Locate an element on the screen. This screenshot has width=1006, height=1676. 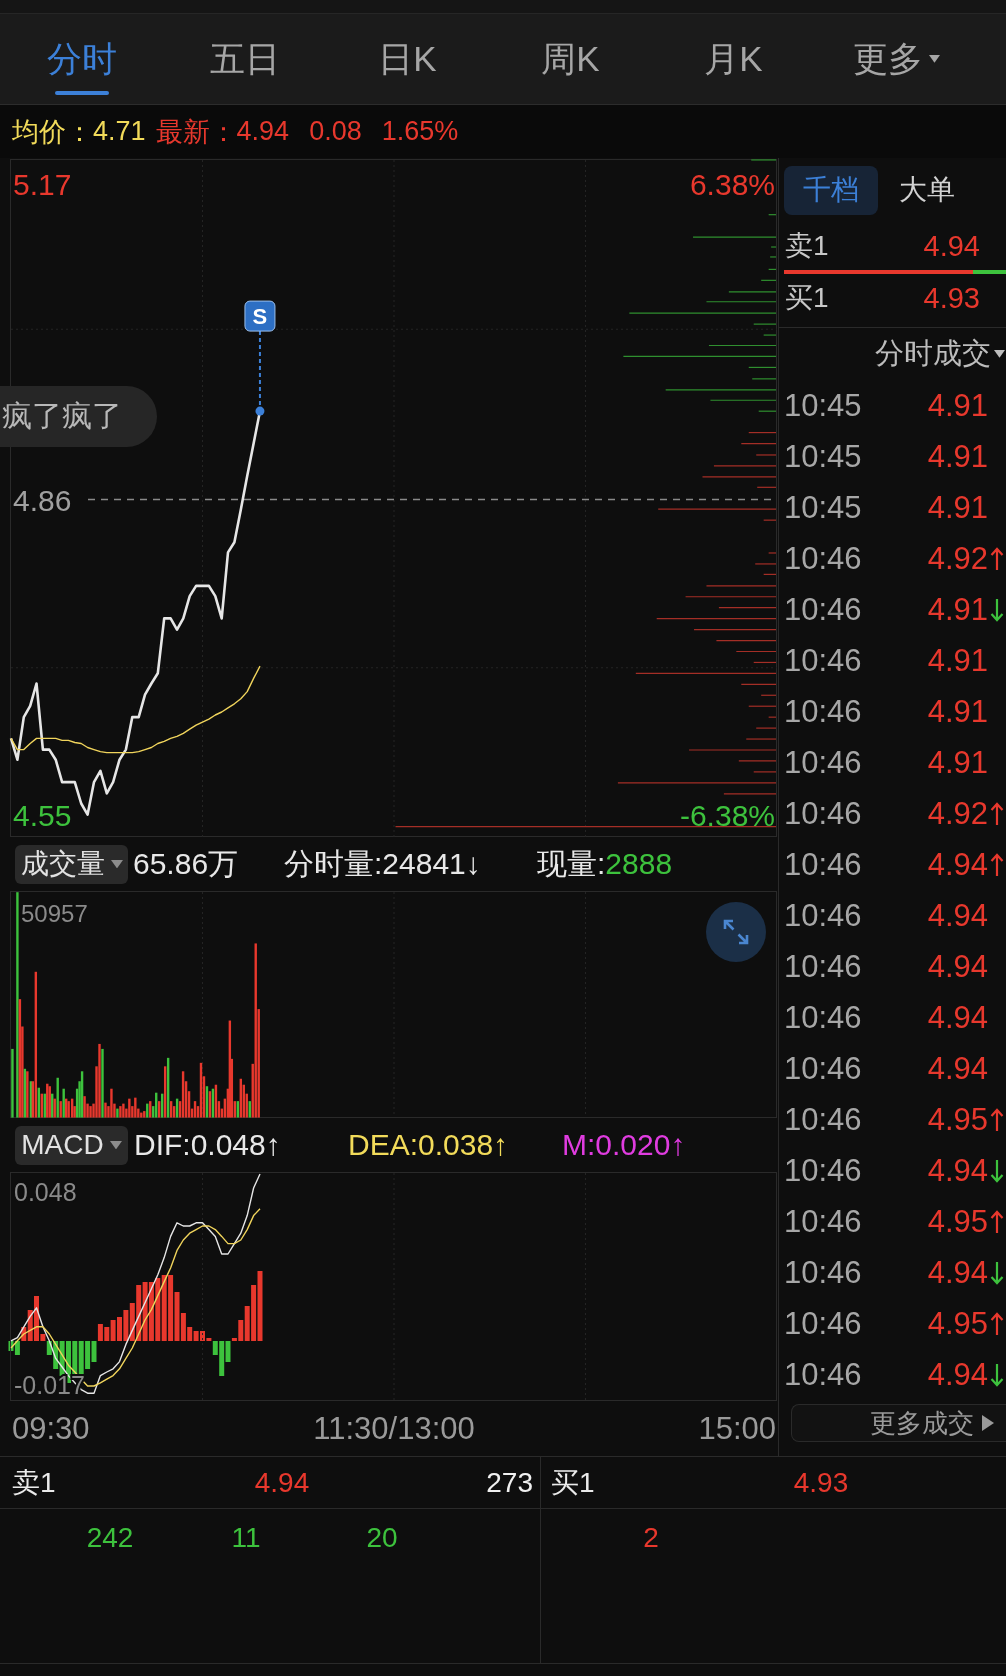
comment-bubble: 疯了疯了 is located at coordinates (78, 416).